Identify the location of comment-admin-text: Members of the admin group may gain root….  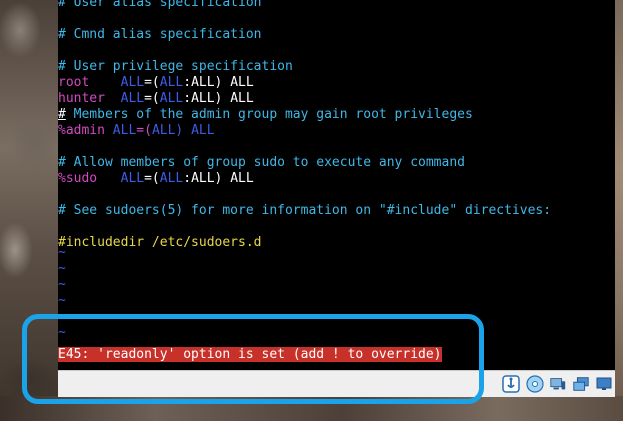
(269, 114).